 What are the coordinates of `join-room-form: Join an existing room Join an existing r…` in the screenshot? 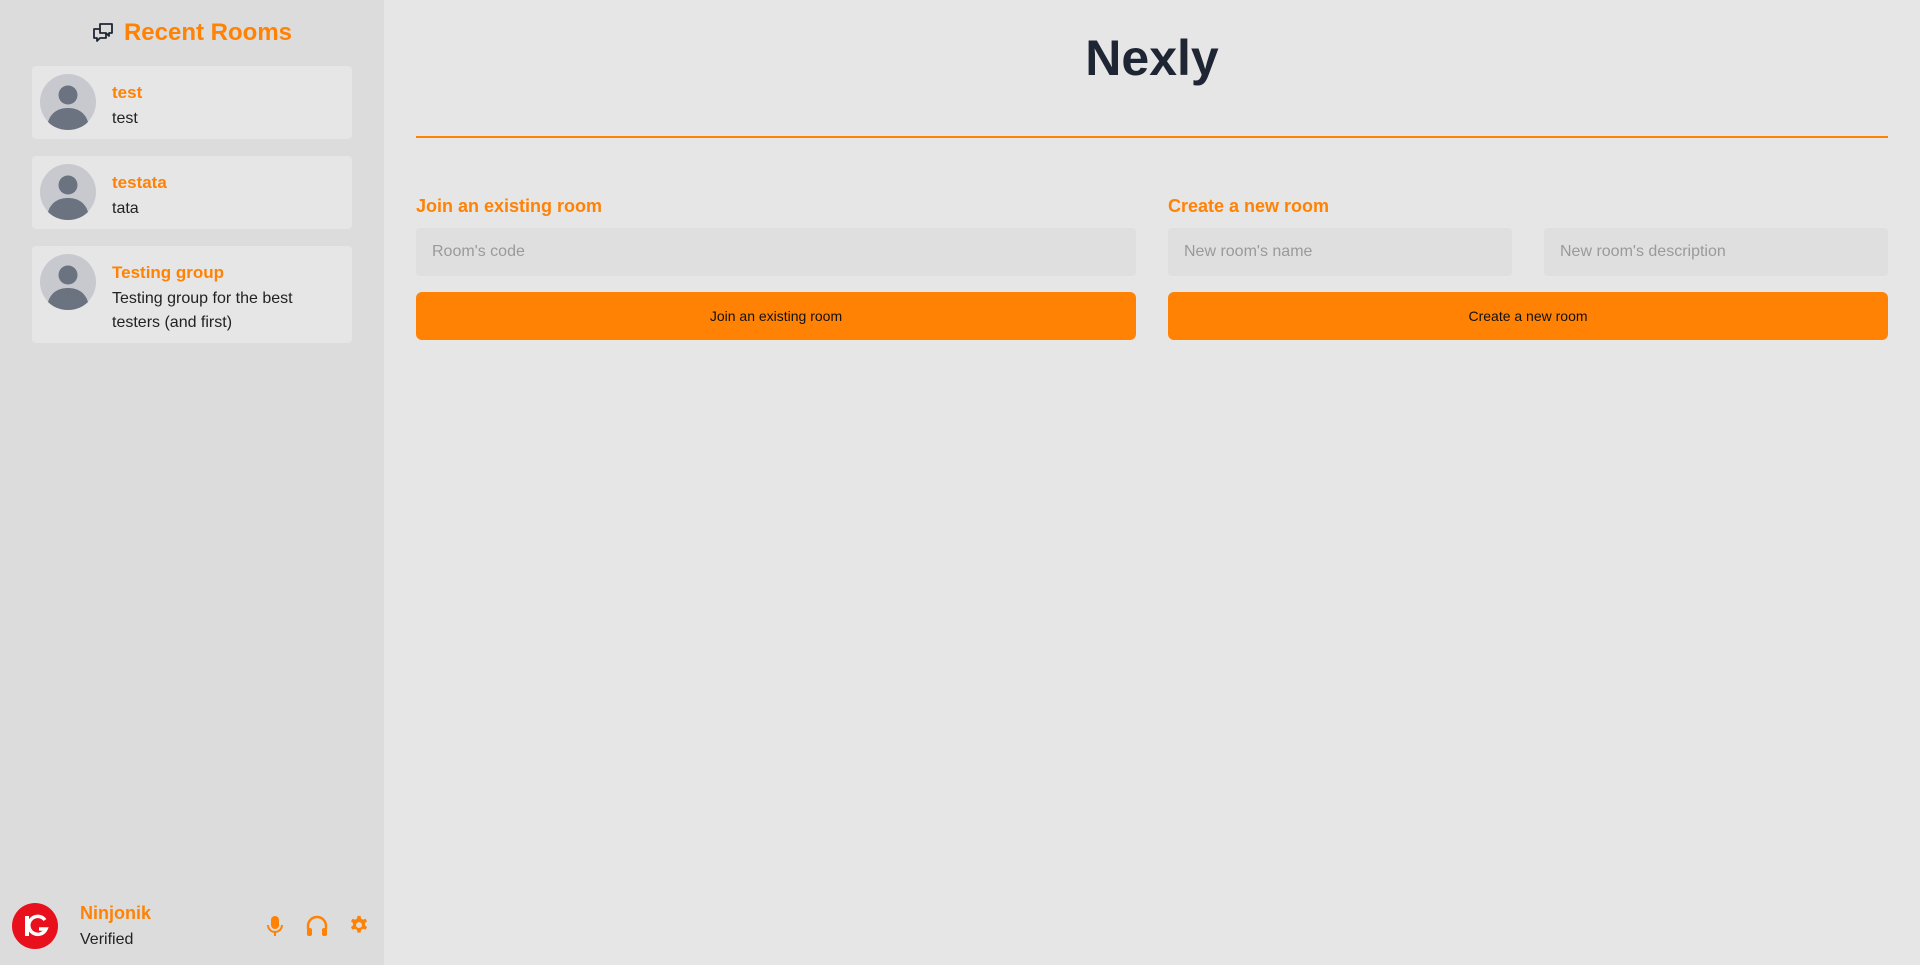 It's located at (776, 267).